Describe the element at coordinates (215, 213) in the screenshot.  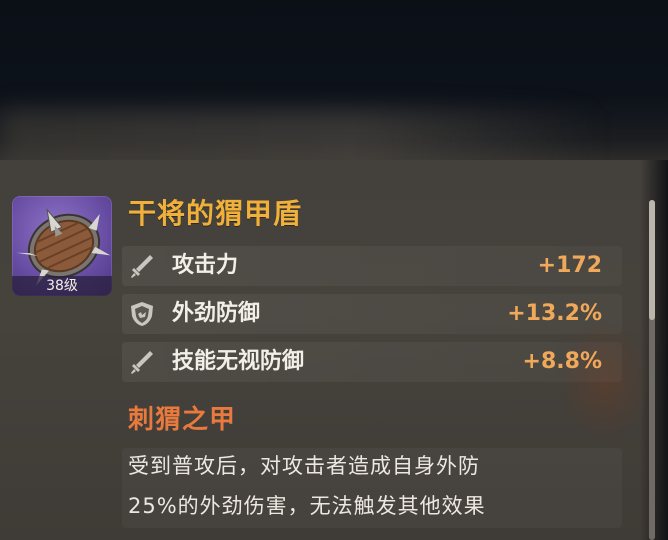
I see `item-name: 干将的猬甲盾` at that location.